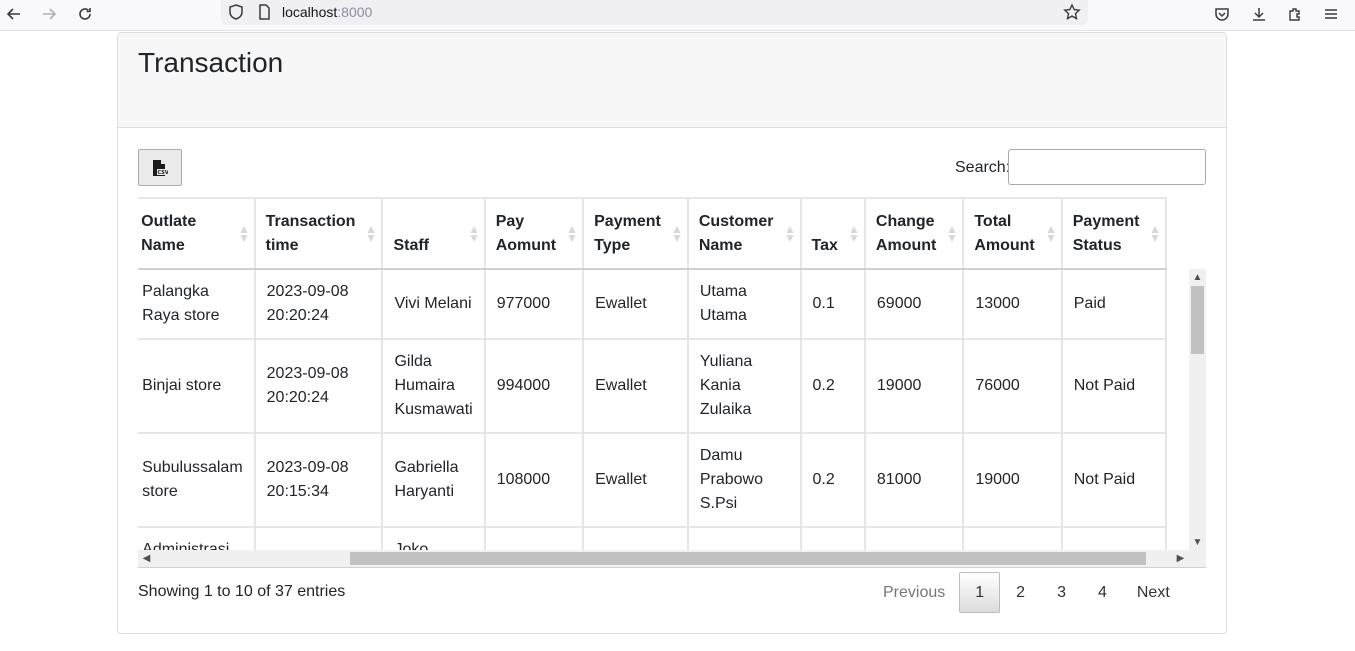  Describe the element at coordinates (914, 480) in the screenshot. I see `table-cell: 81000` at that location.